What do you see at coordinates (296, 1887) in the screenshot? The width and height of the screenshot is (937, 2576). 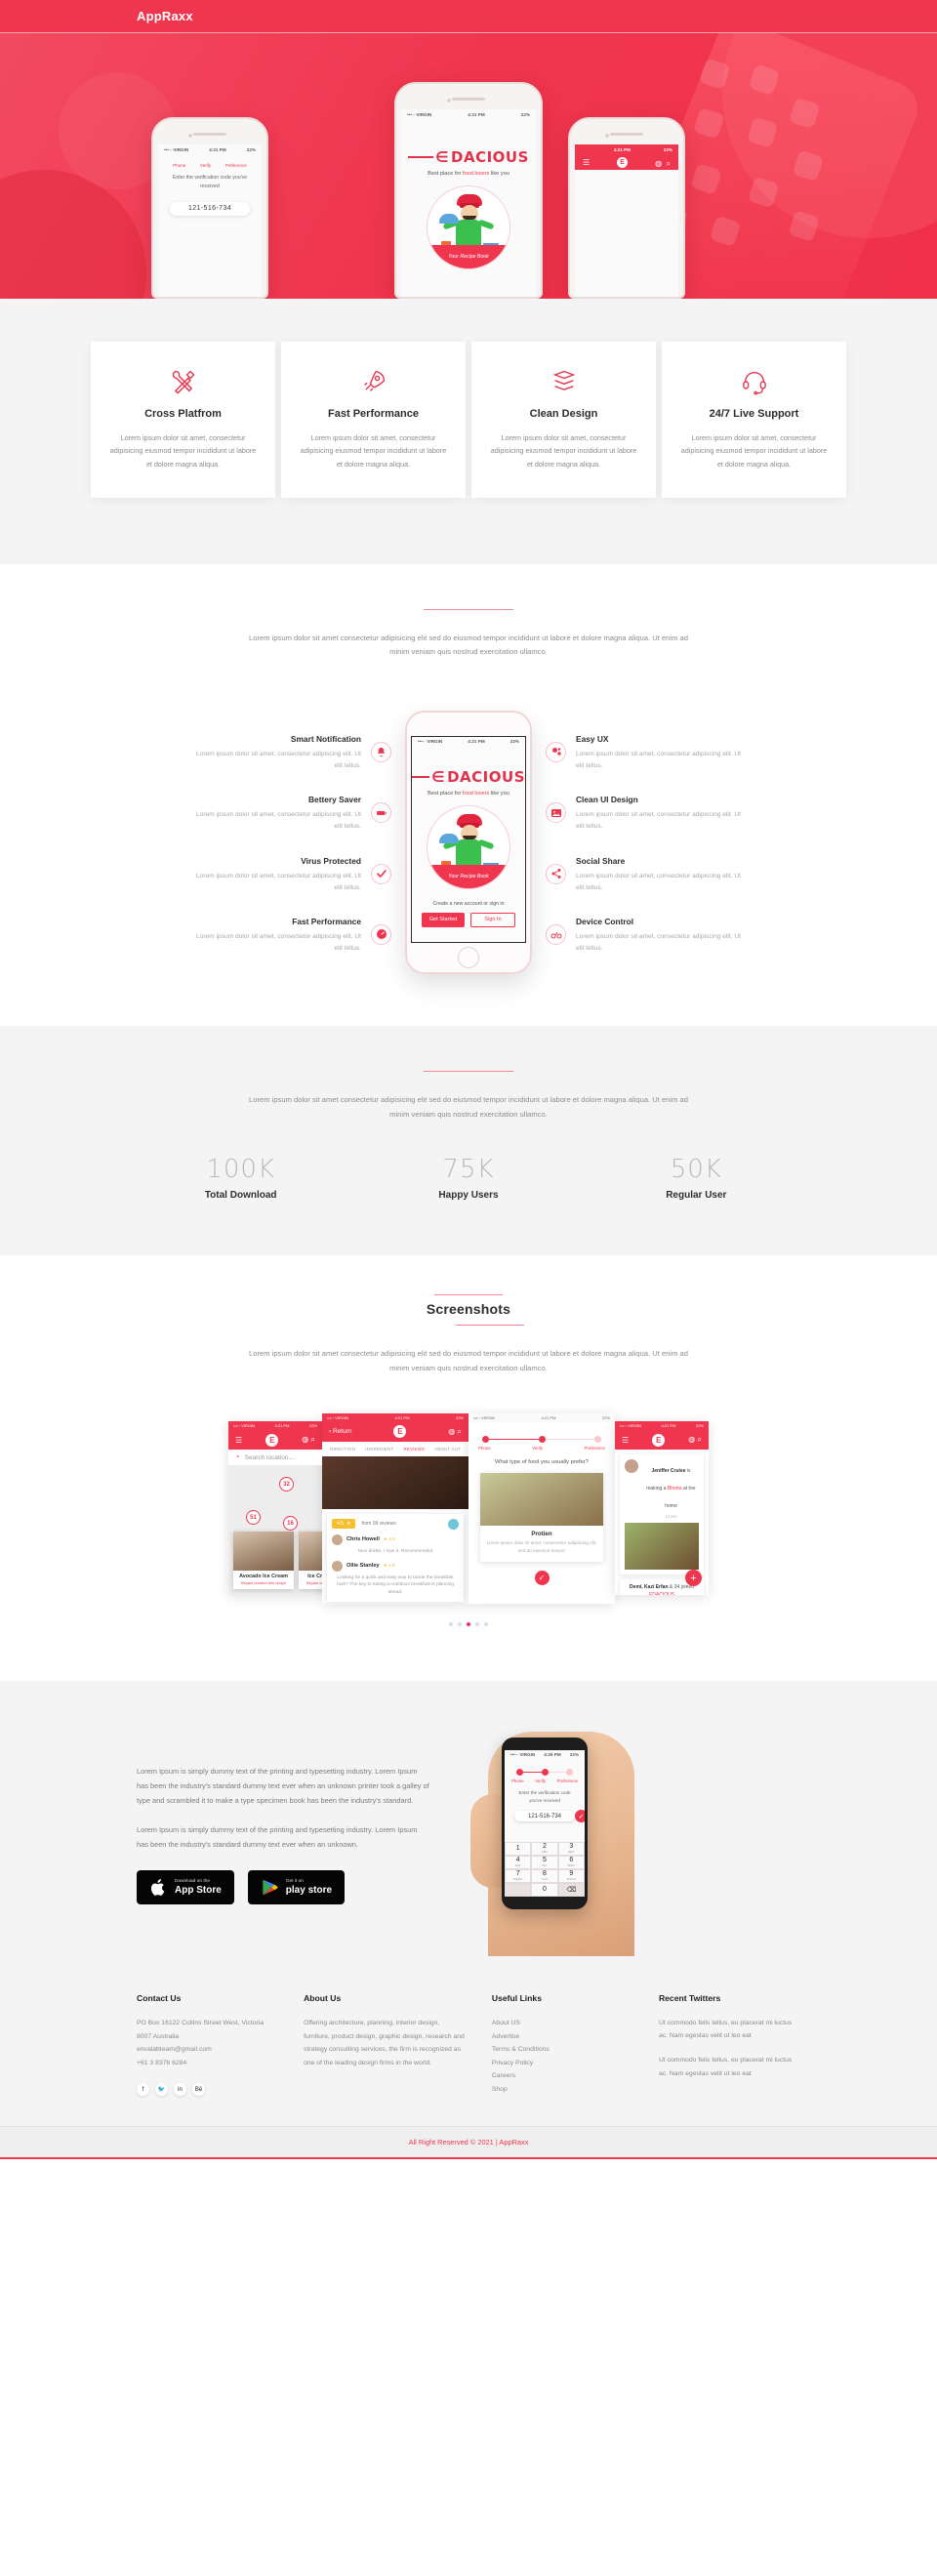 I see `play-store-button: Get it on play store` at bounding box center [296, 1887].